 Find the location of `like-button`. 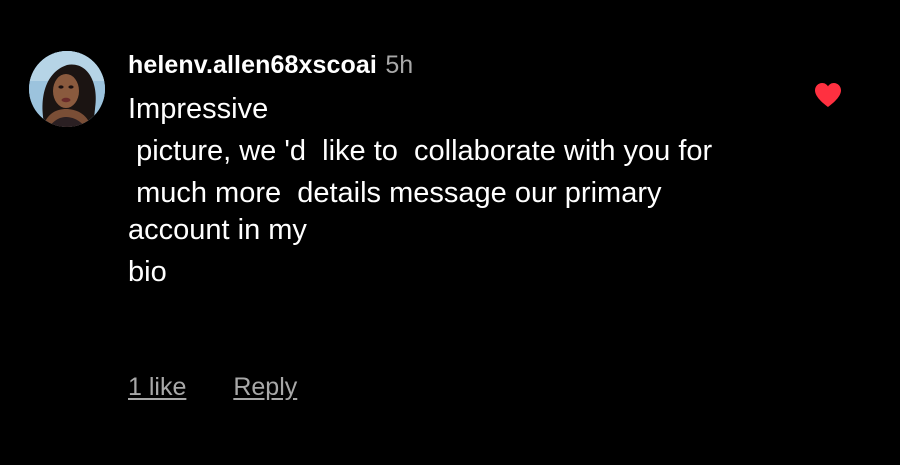

like-button is located at coordinates (828, 95).